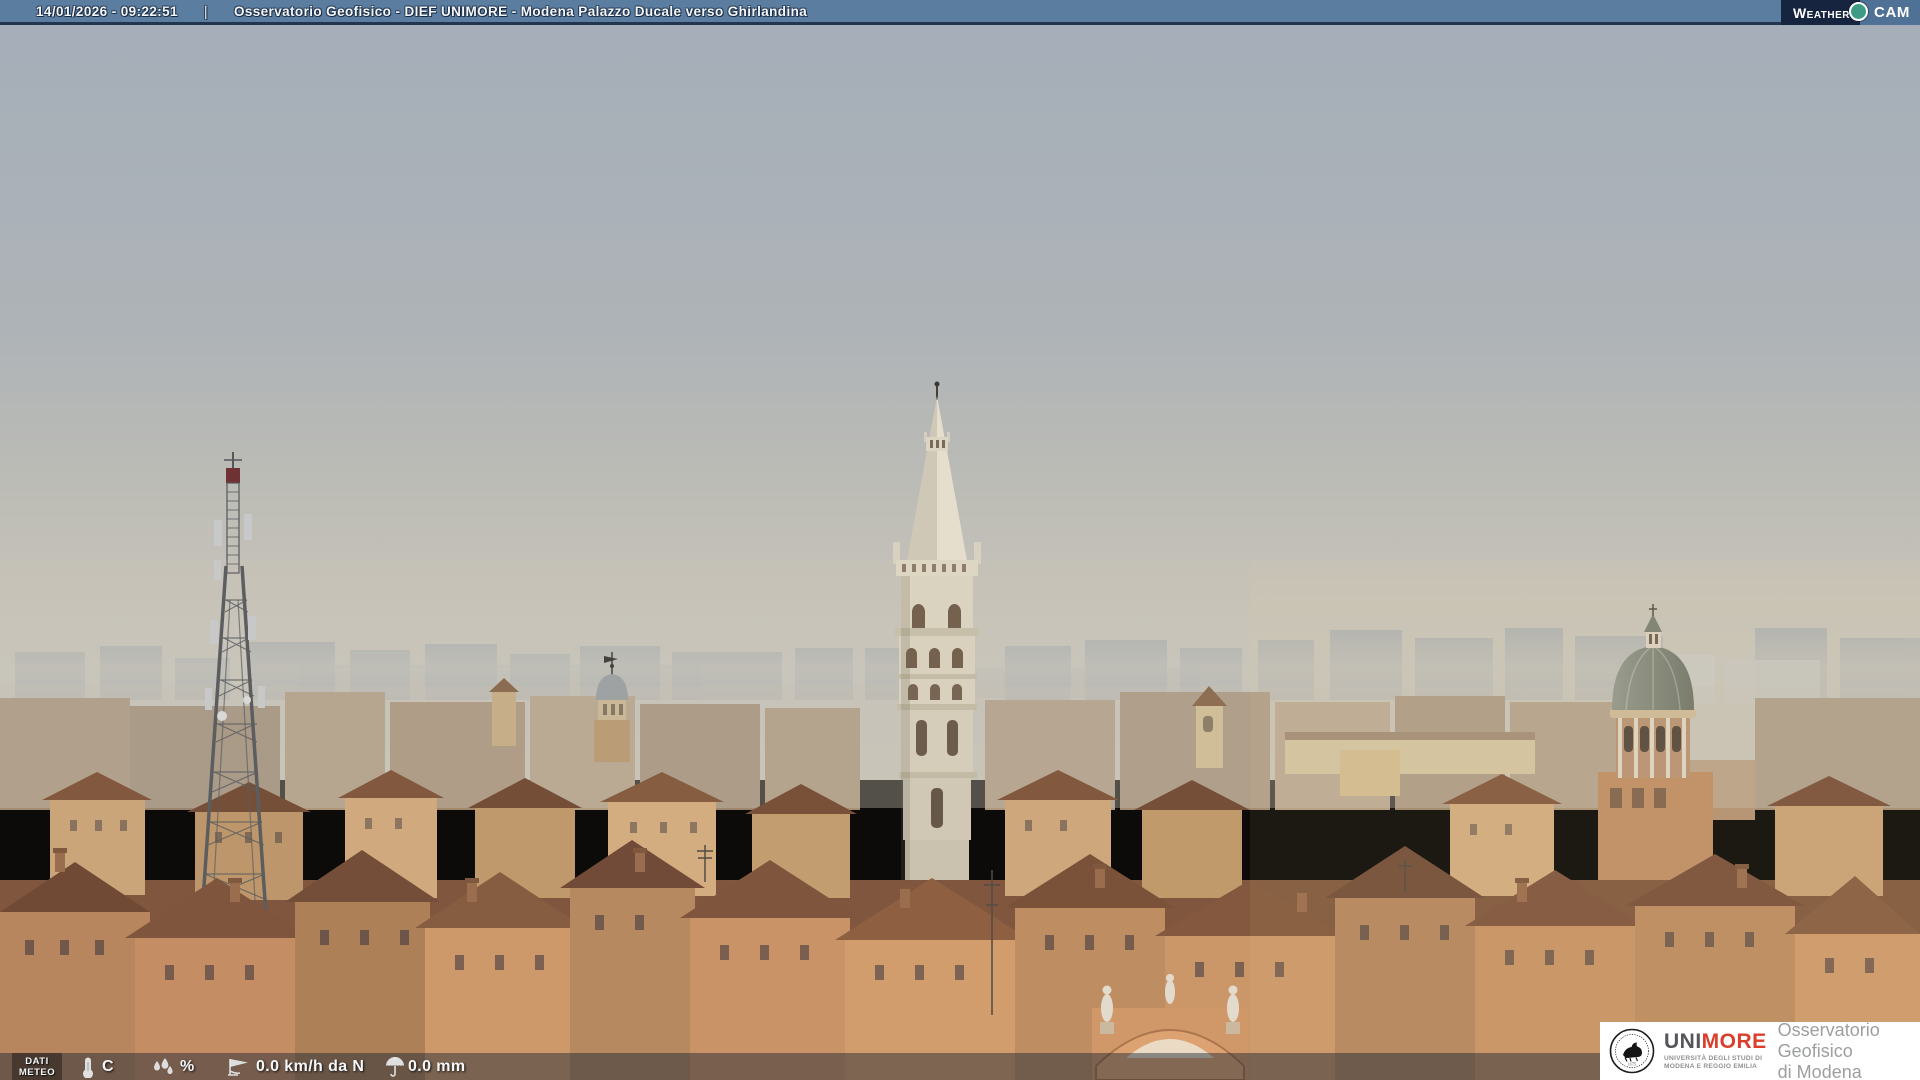 The height and width of the screenshot is (1080, 1920). Describe the element at coordinates (310, 1066) in the screenshot. I see `wind-value: 0.0 km/h da N` at that location.